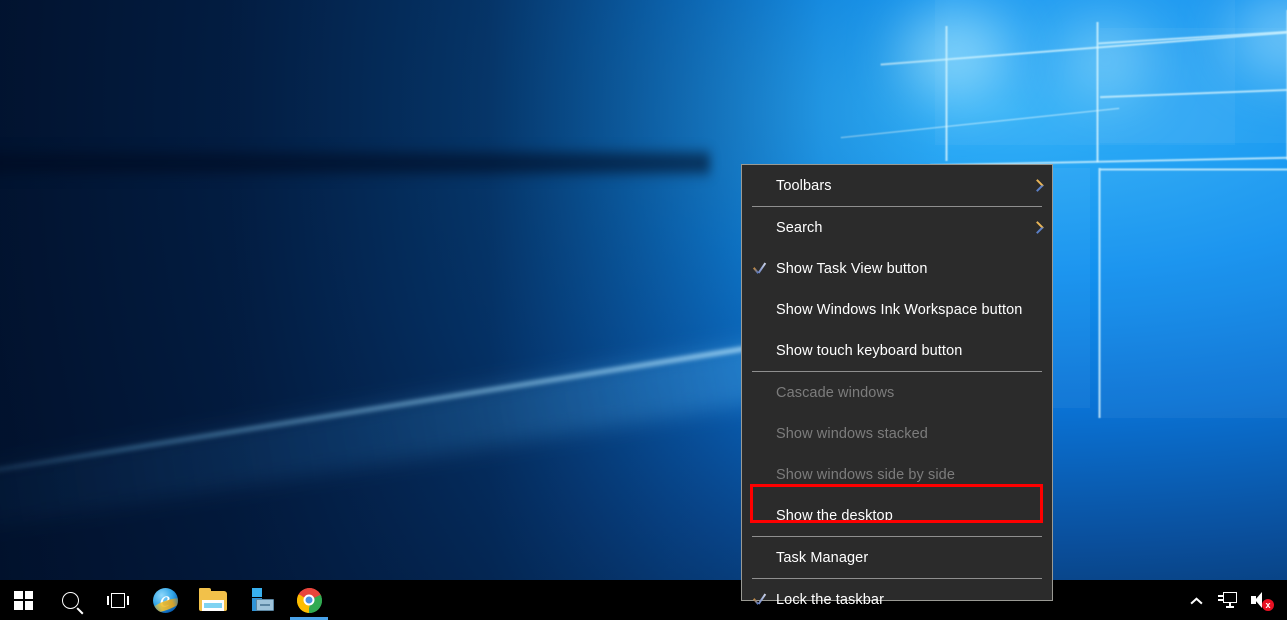 The width and height of the screenshot is (1287, 620). I want to click on menu-item-toolbars: Toolbars, so click(897, 185).